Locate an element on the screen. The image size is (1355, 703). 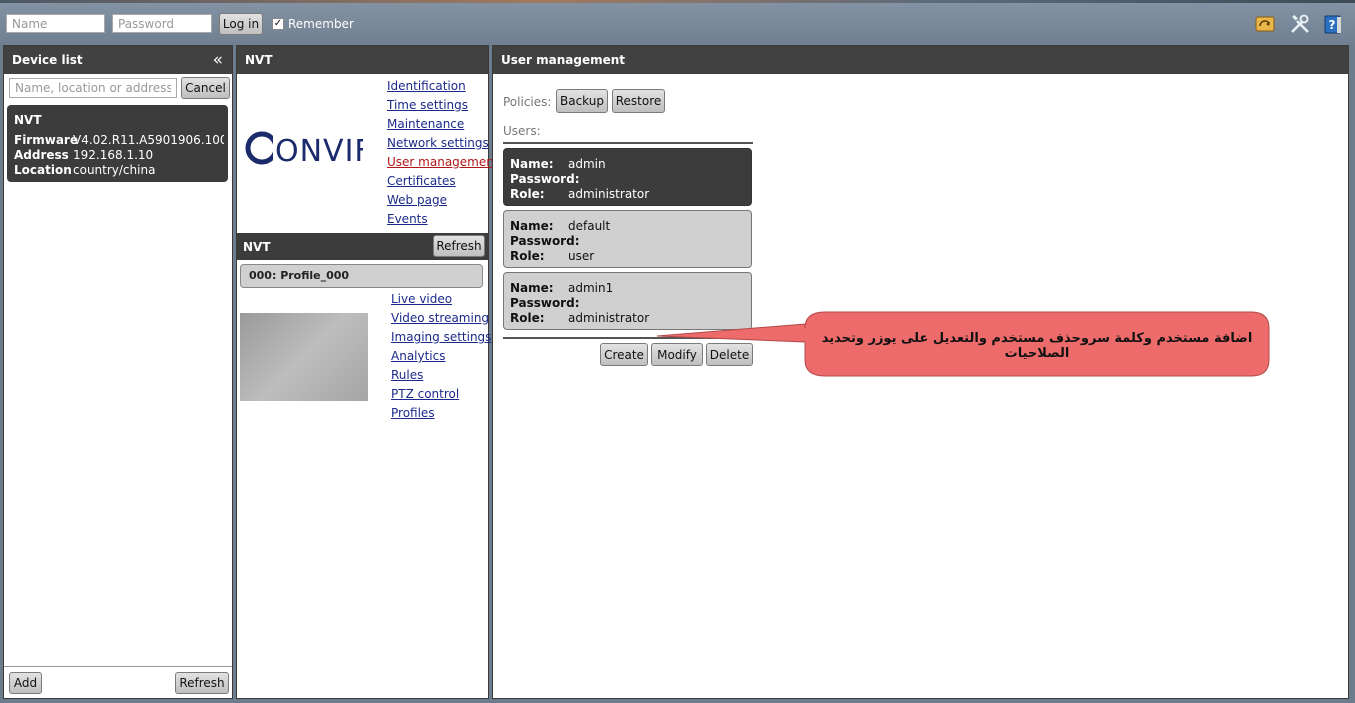
device-name: NVT is located at coordinates (28, 120).